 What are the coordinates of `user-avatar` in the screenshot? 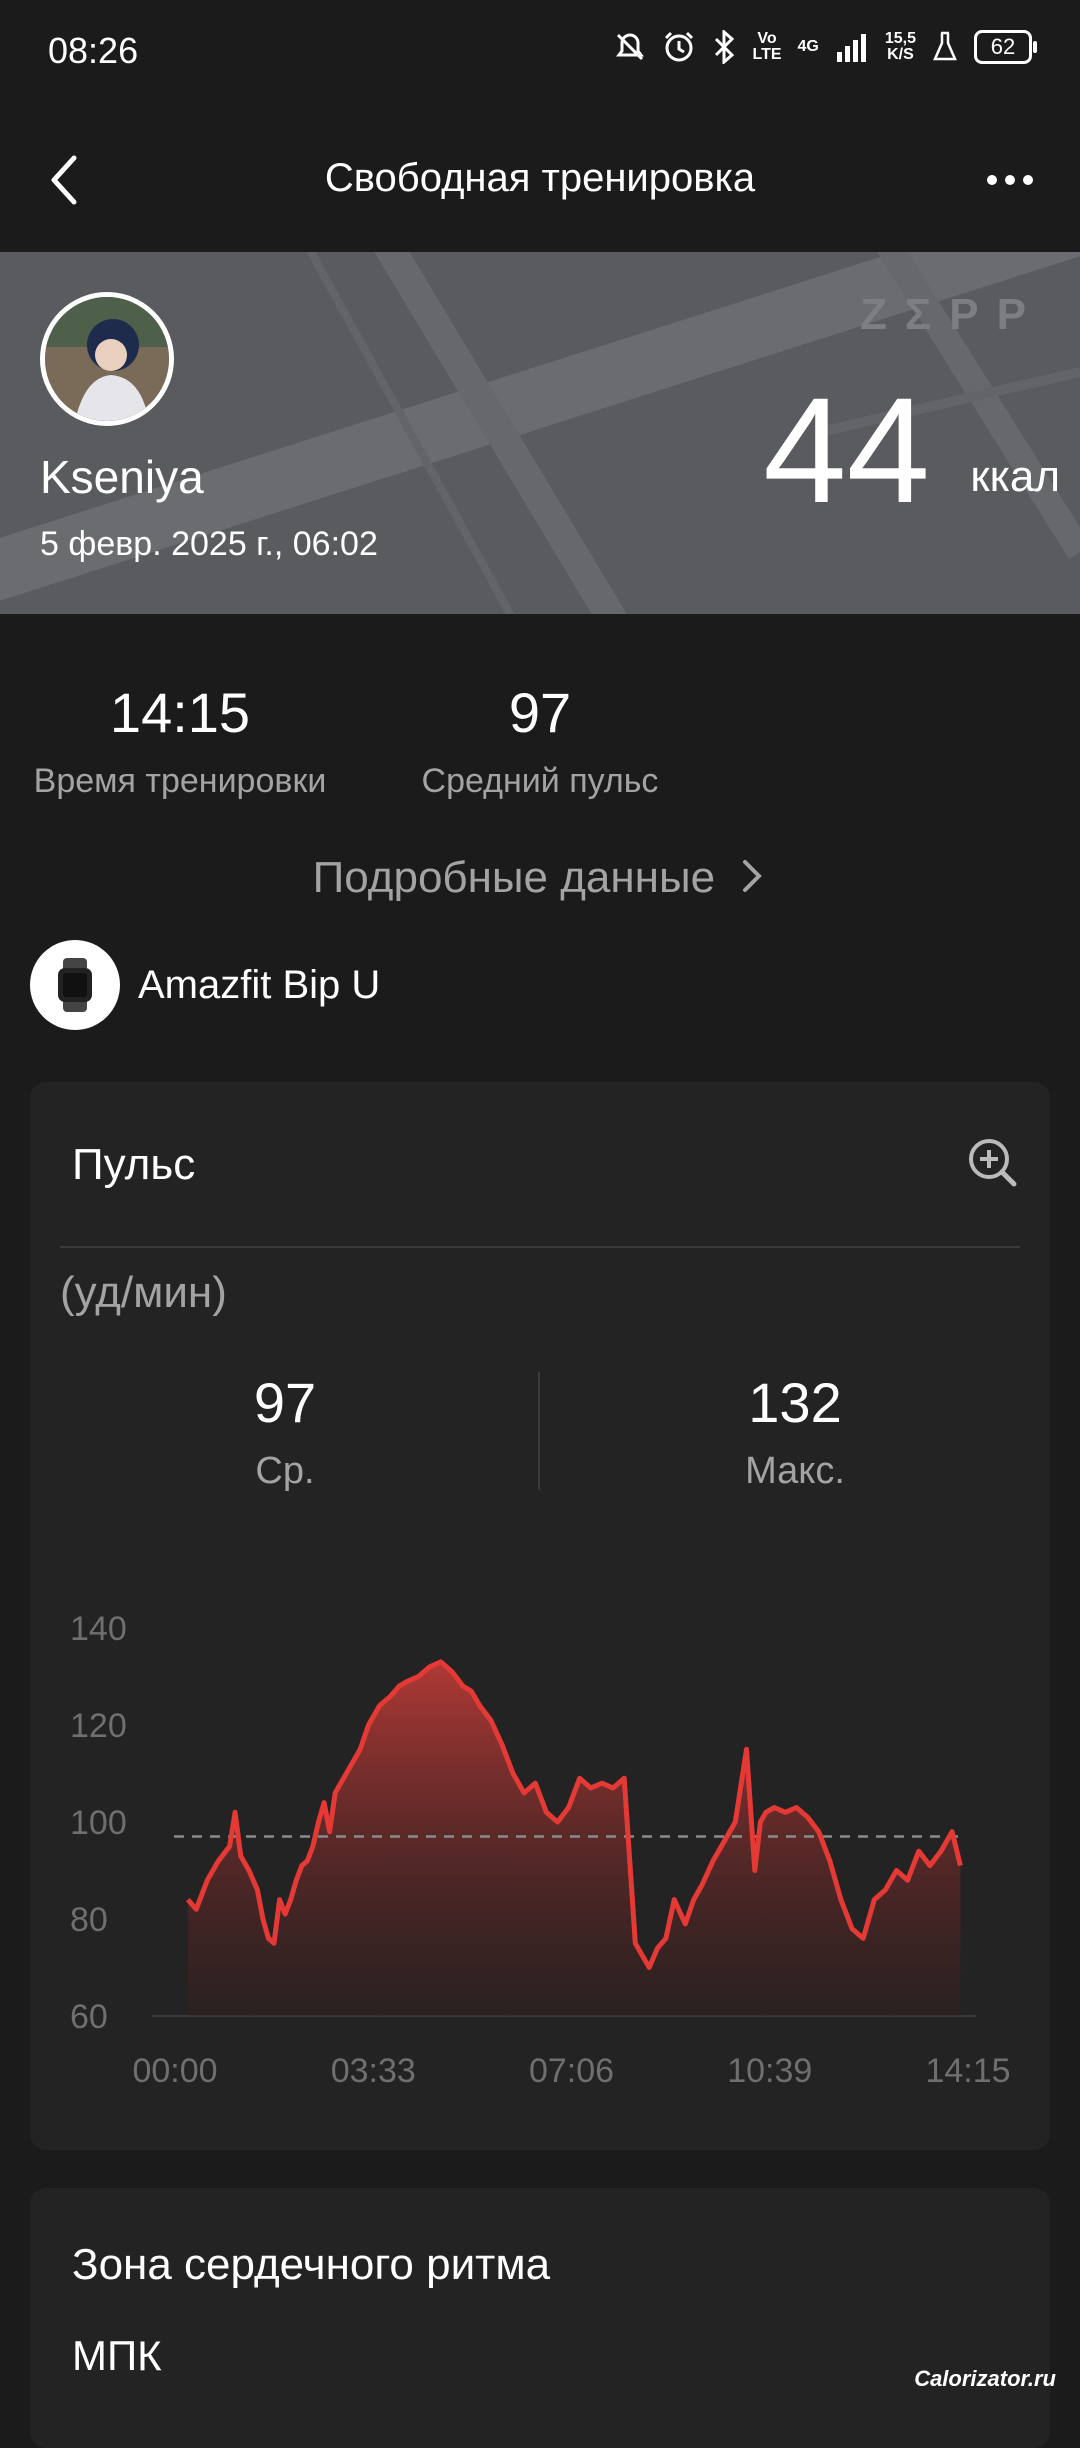 It's located at (107, 359).